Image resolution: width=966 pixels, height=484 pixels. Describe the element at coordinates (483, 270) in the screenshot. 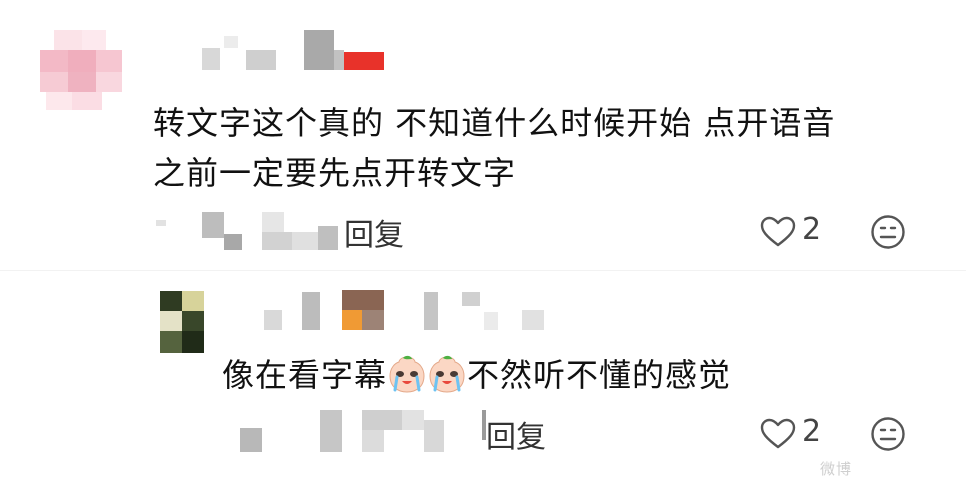

I see `divider` at that location.